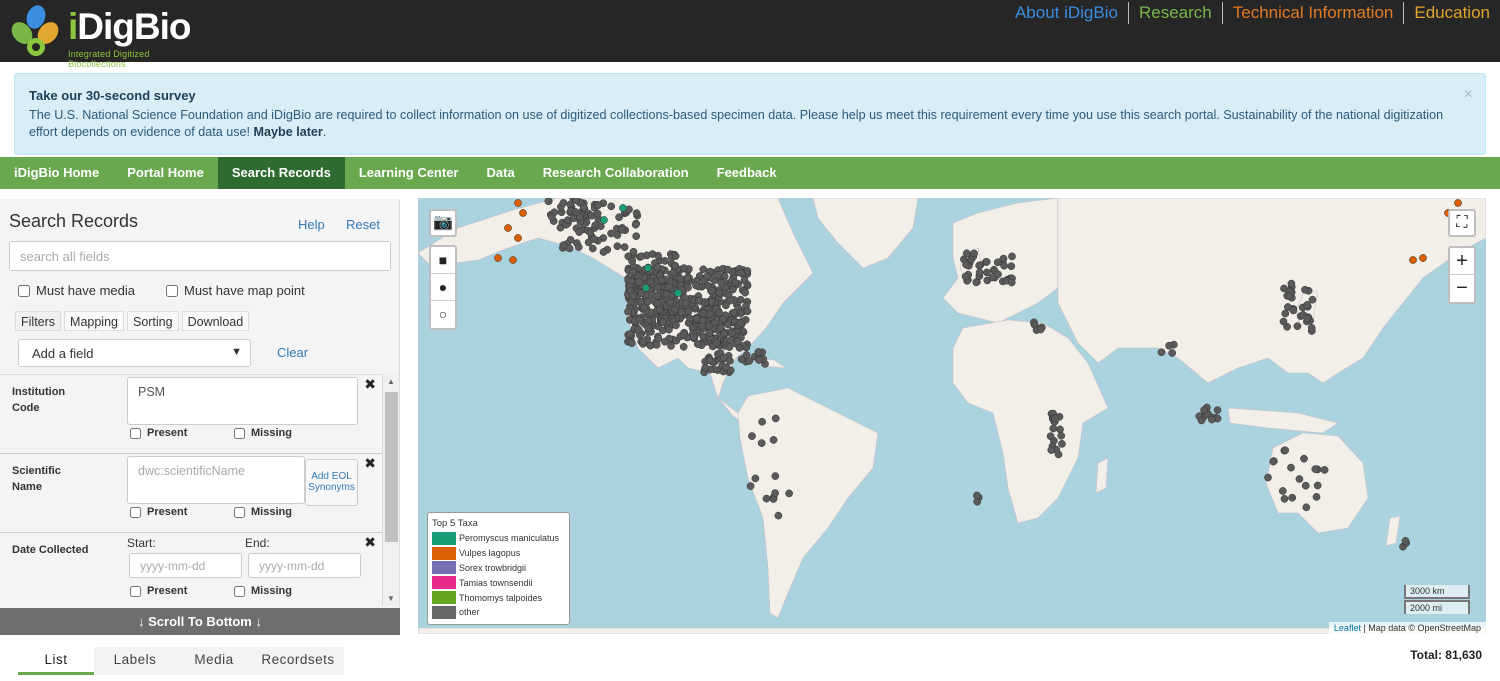  I want to click on must-have-media-box, so click(24, 290).